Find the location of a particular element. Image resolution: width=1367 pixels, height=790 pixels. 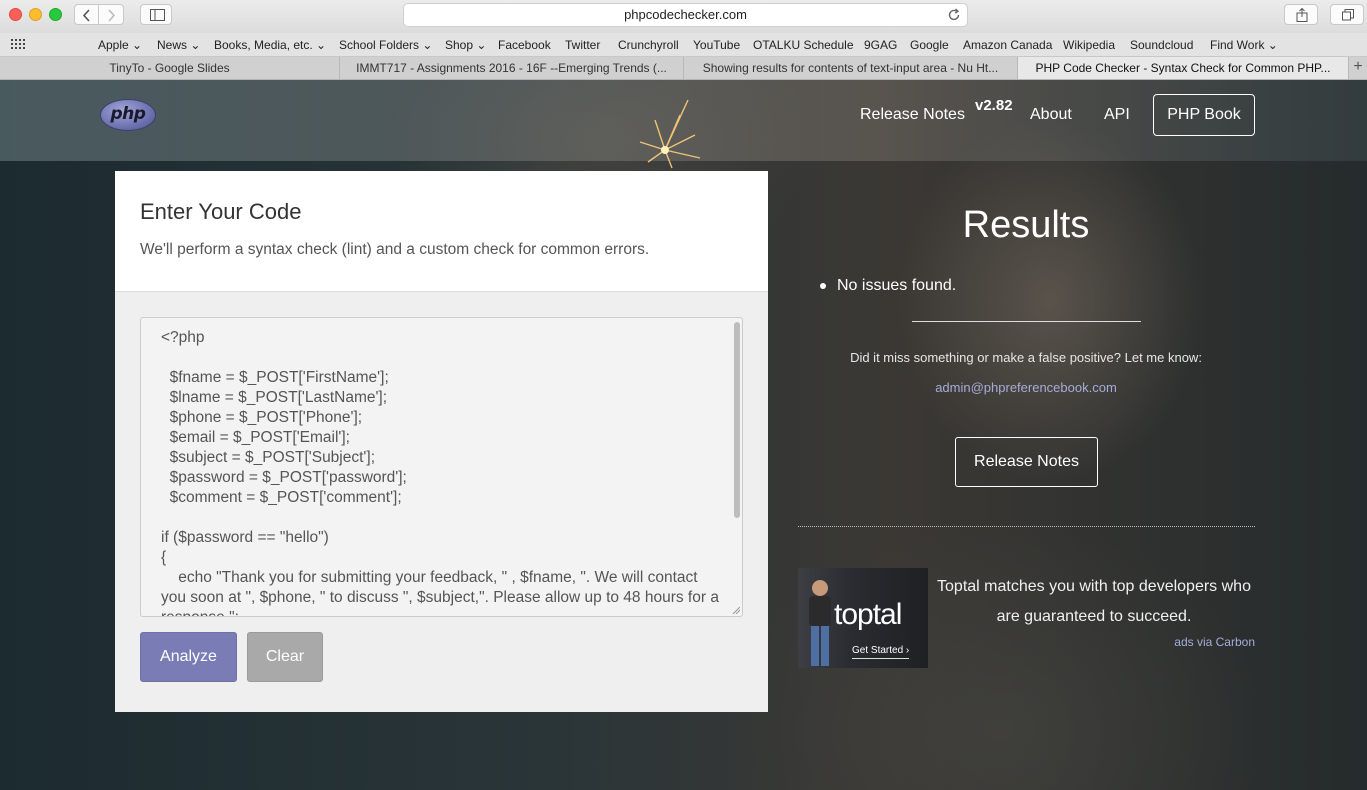

bookmark-wikipedia: Wikipedia is located at coordinates (1089, 45).